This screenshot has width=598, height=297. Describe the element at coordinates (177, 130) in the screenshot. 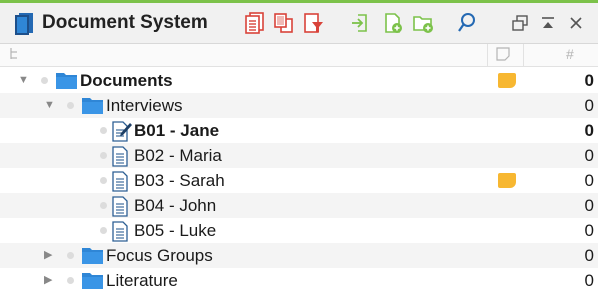

I see `tree-label: B01 - Jane` at that location.